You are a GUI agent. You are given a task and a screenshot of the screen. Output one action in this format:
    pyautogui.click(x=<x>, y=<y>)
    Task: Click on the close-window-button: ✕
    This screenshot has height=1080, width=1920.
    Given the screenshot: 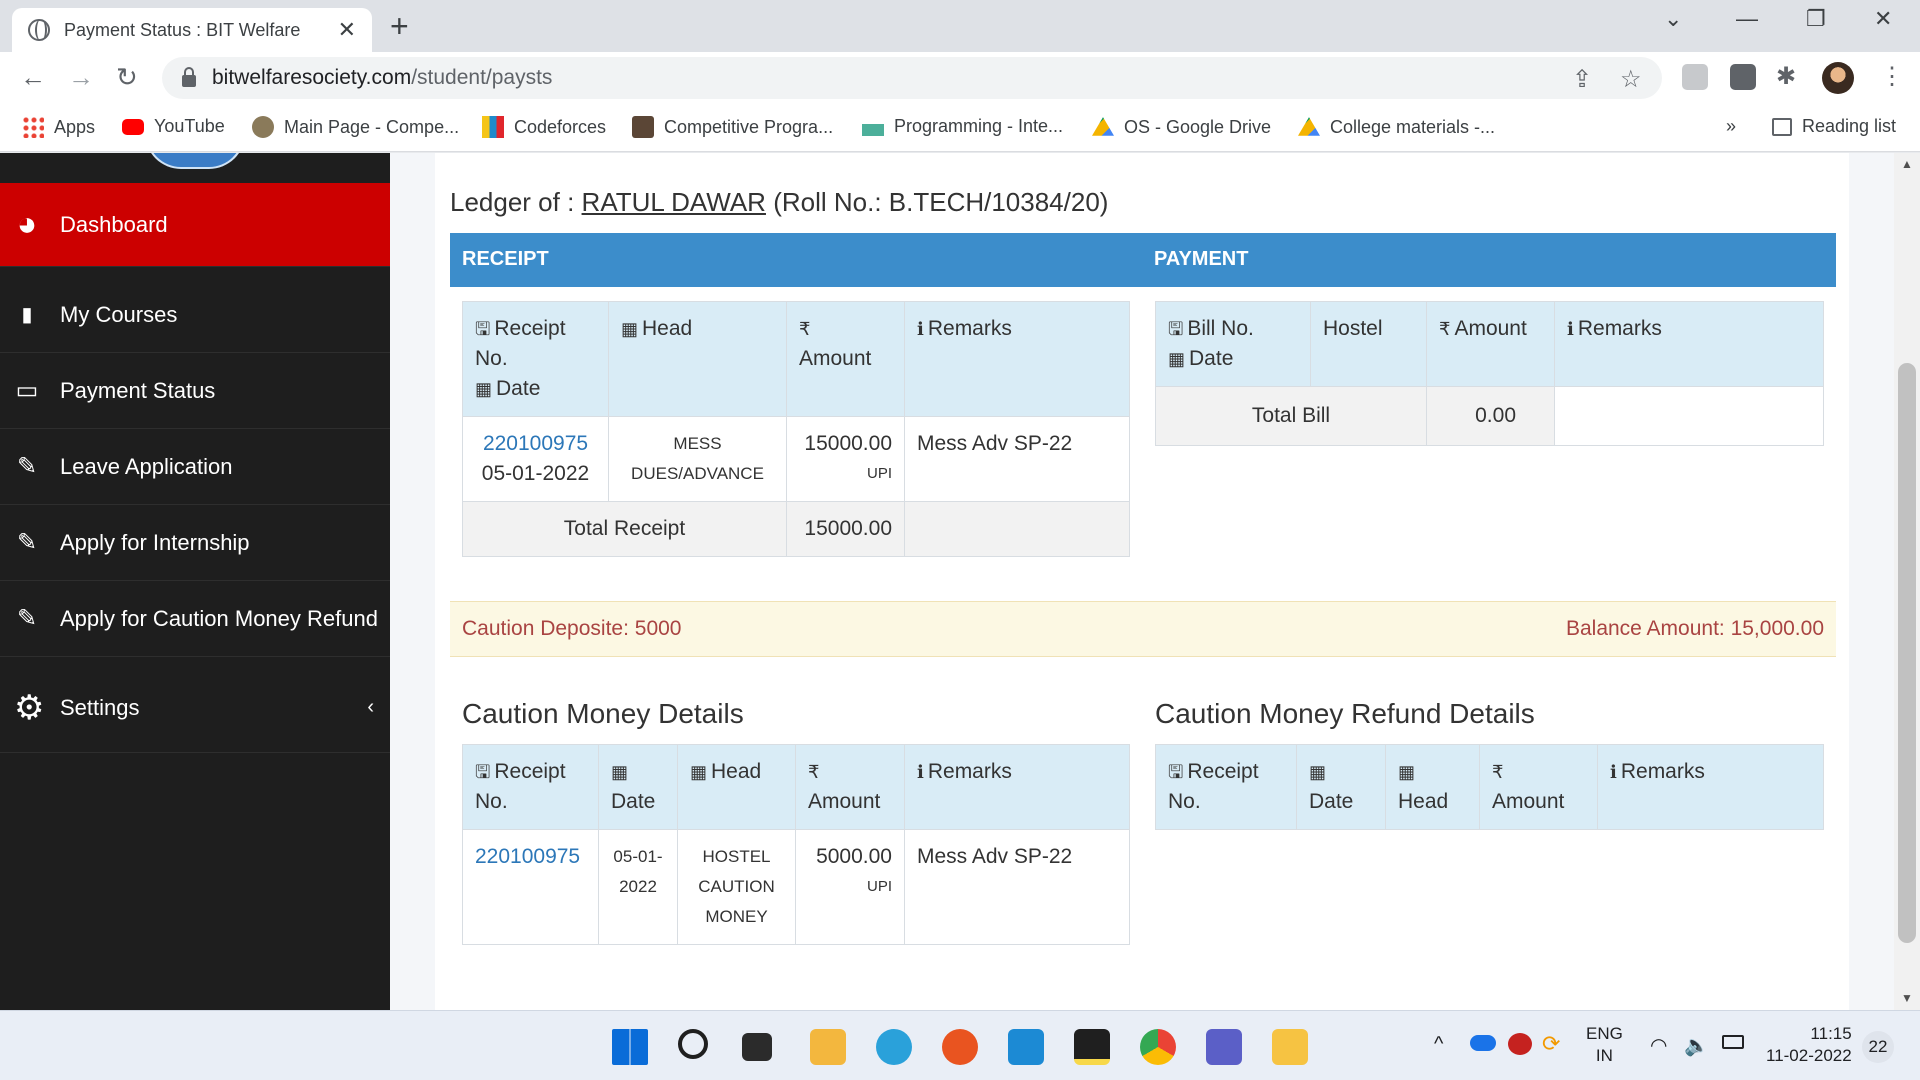 What is the action you would take?
    pyautogui.click(x=1883, y=19)
    